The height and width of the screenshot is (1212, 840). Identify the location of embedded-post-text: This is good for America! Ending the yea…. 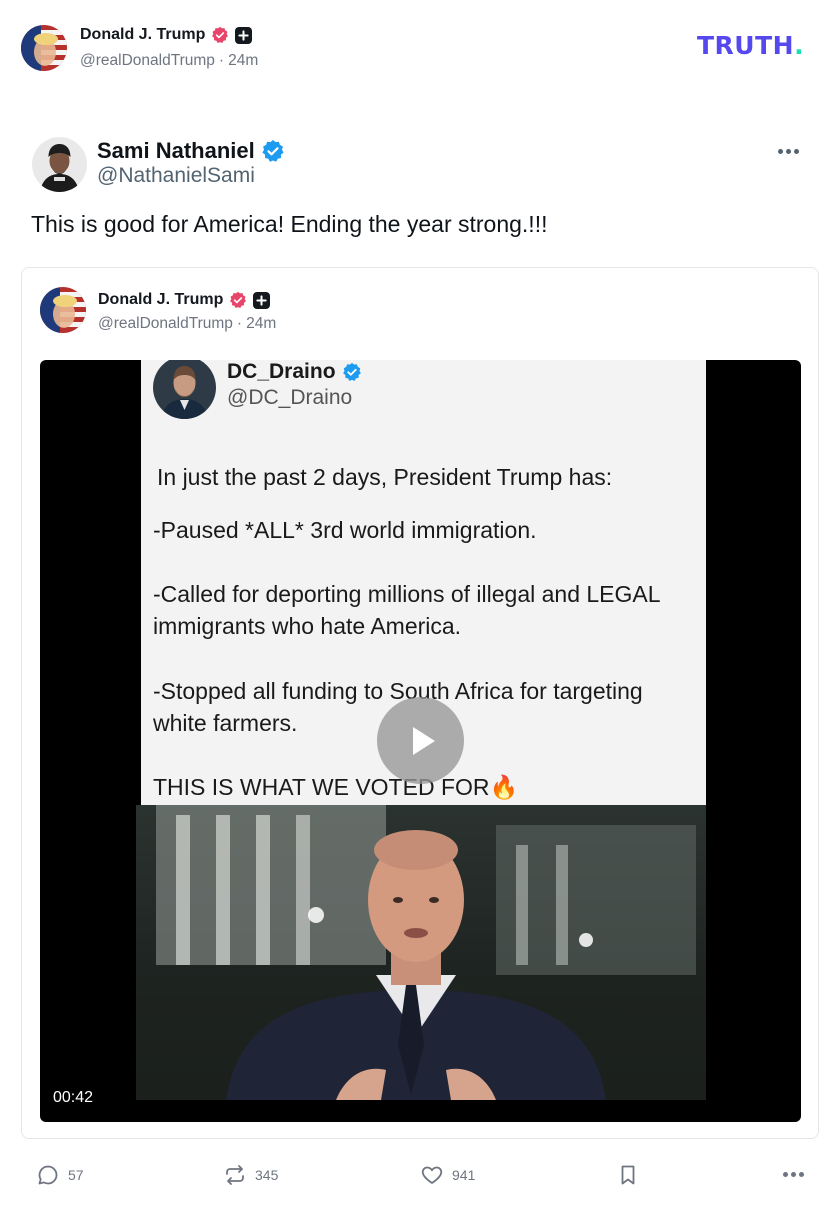
(289, 224).